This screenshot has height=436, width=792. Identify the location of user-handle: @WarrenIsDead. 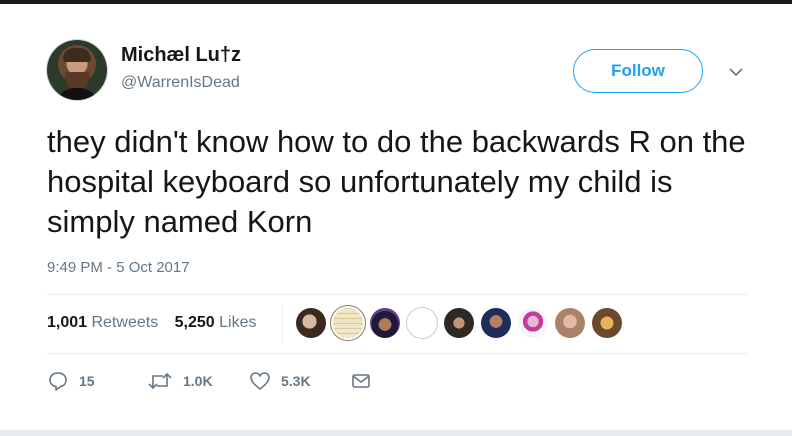
(180, 83).